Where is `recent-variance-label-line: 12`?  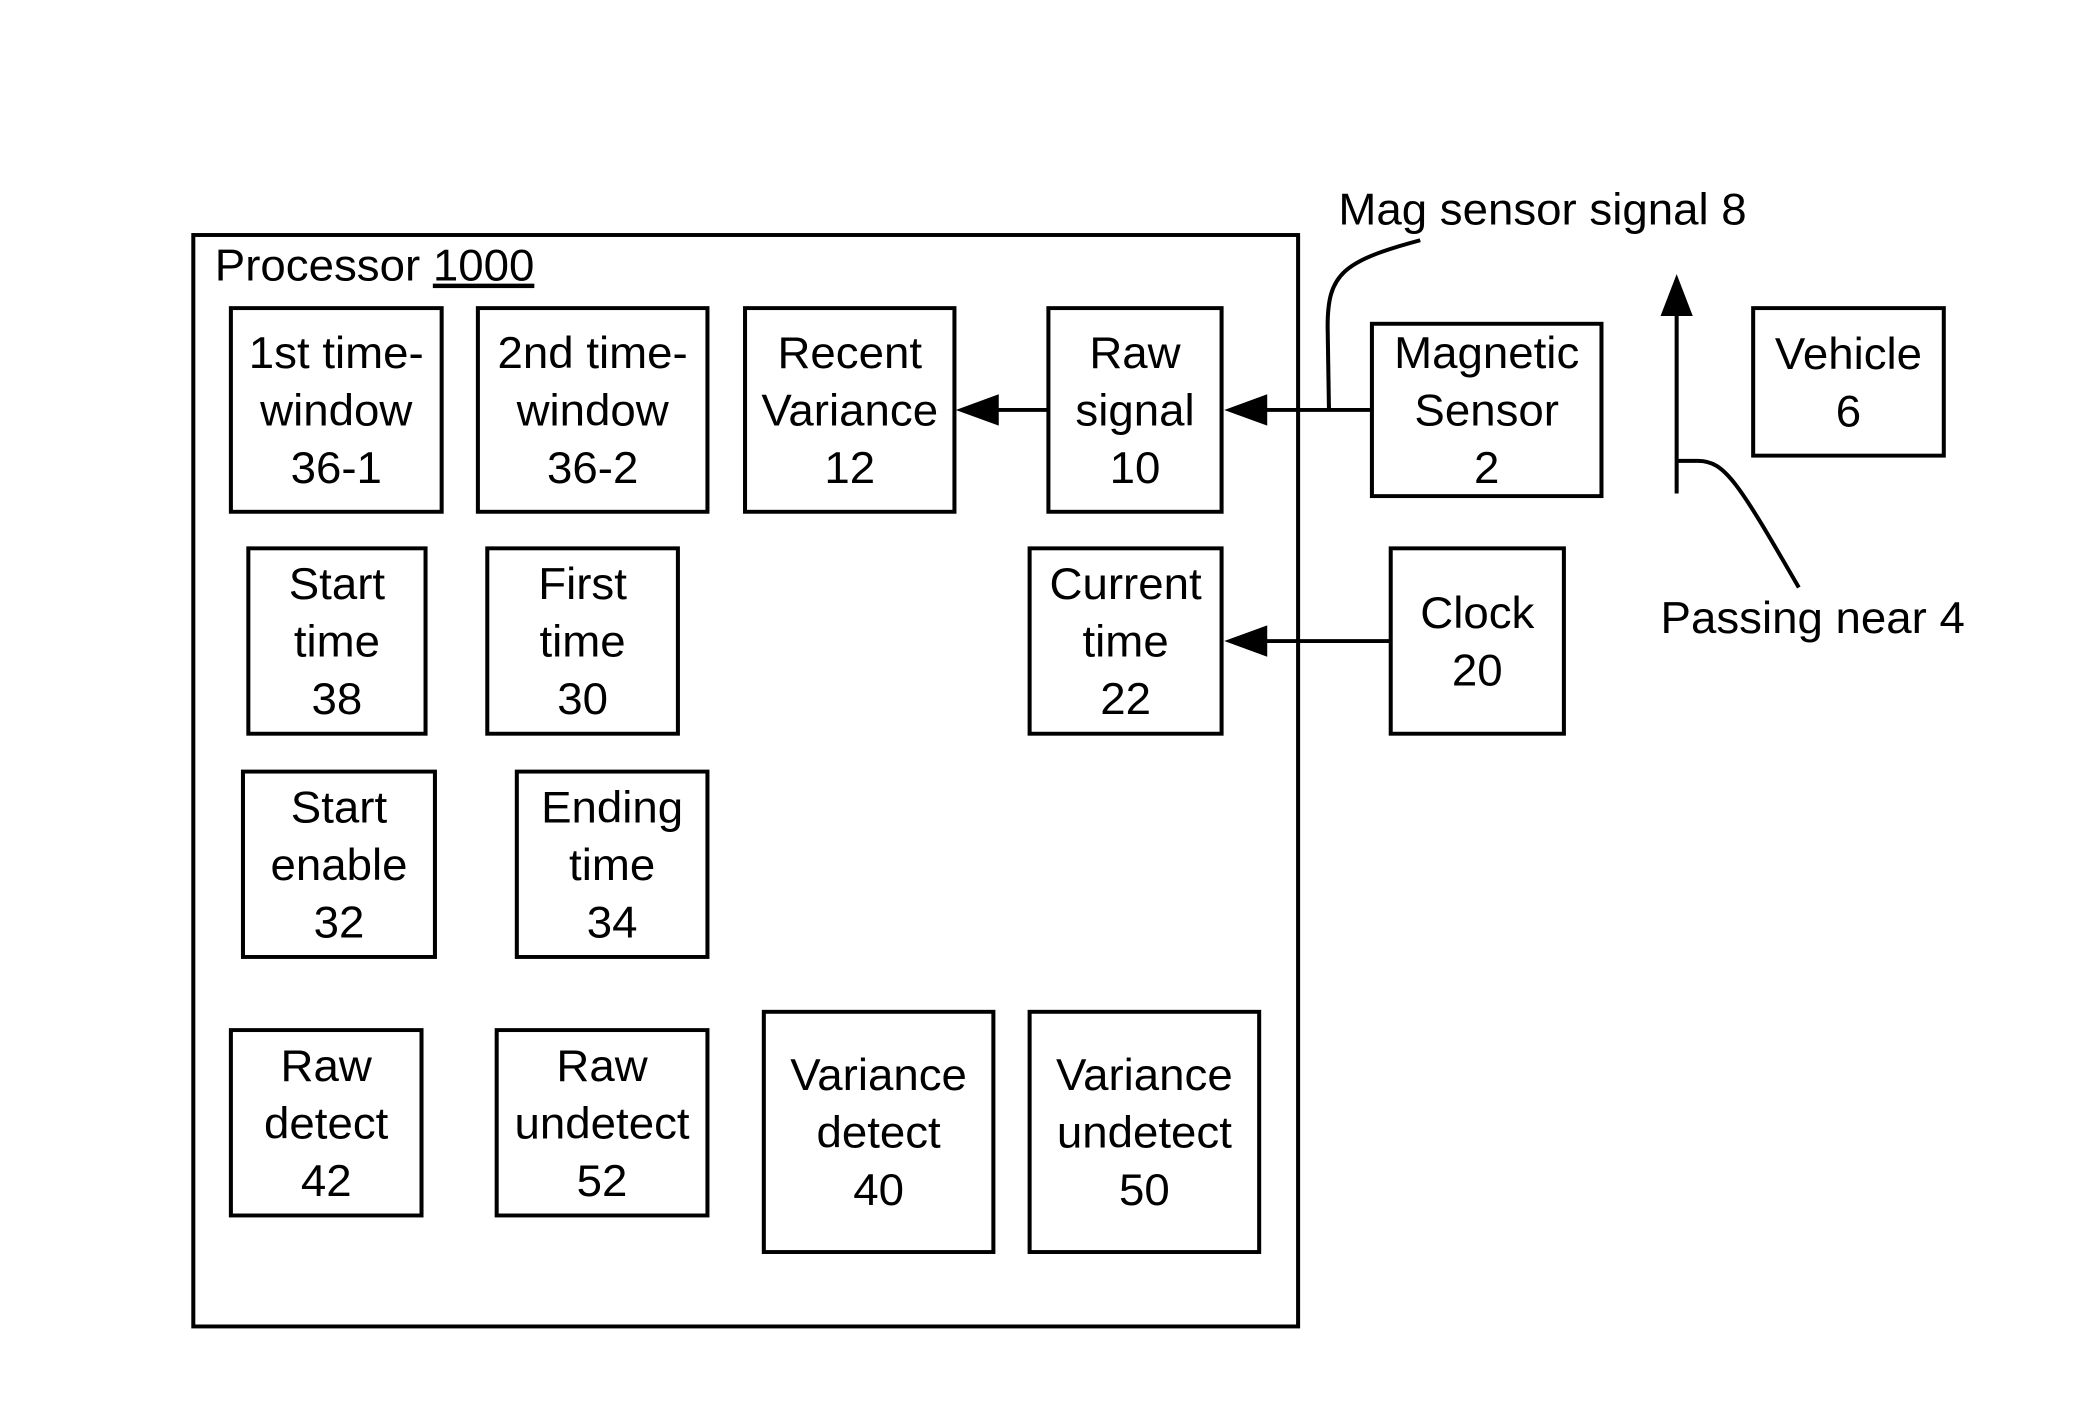 recent-variance-label-line: 12 is located at coordinates (849, 468).